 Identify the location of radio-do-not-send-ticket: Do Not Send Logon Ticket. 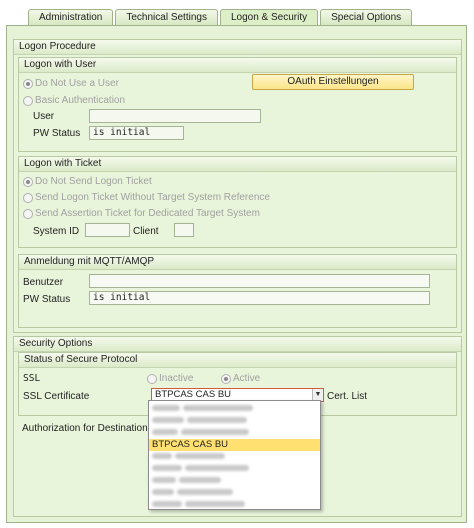
(87, 181).